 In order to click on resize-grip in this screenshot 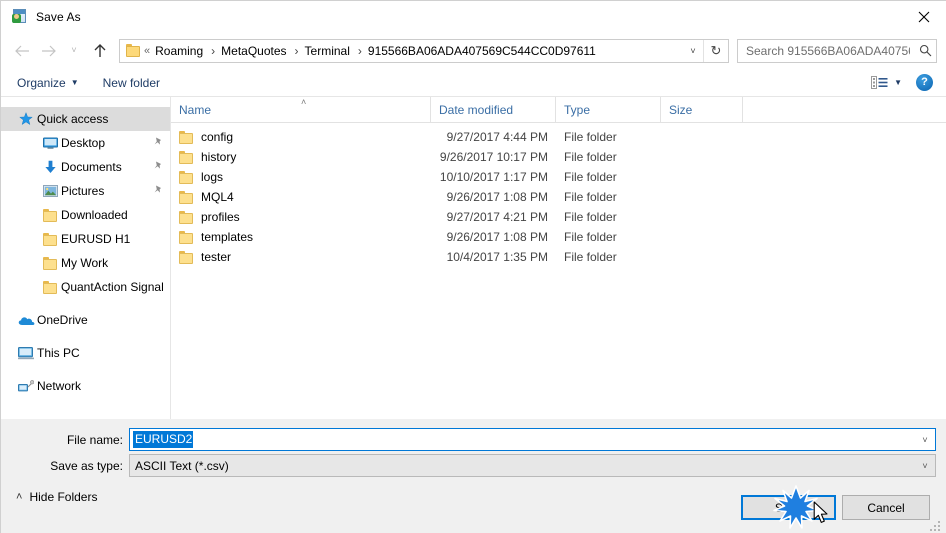, I will do `click(936, 524)`.